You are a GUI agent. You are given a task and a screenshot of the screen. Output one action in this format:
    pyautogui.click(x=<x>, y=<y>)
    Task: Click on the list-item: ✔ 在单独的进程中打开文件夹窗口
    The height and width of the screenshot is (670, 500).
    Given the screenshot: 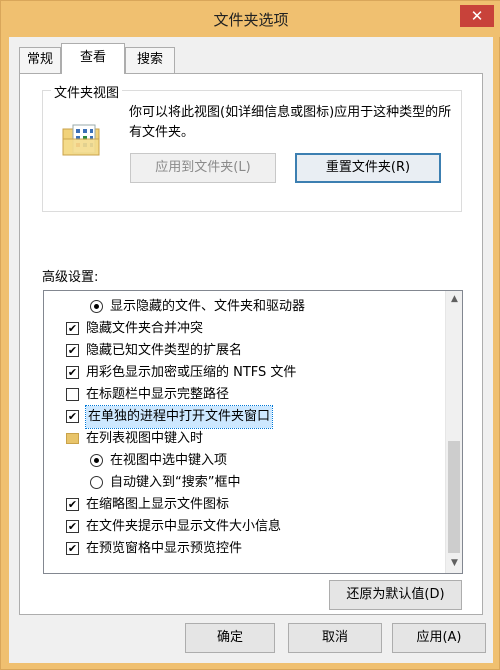 What is the action you would take?
    pyautogui.click(x=244, y=417)
    